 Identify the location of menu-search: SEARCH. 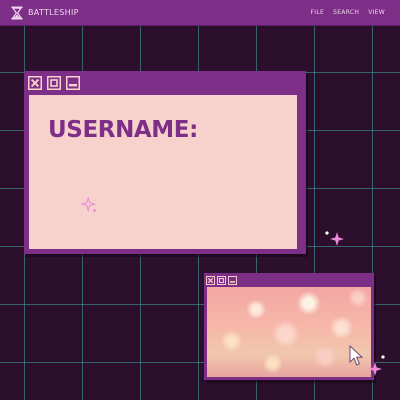
(346, 12).